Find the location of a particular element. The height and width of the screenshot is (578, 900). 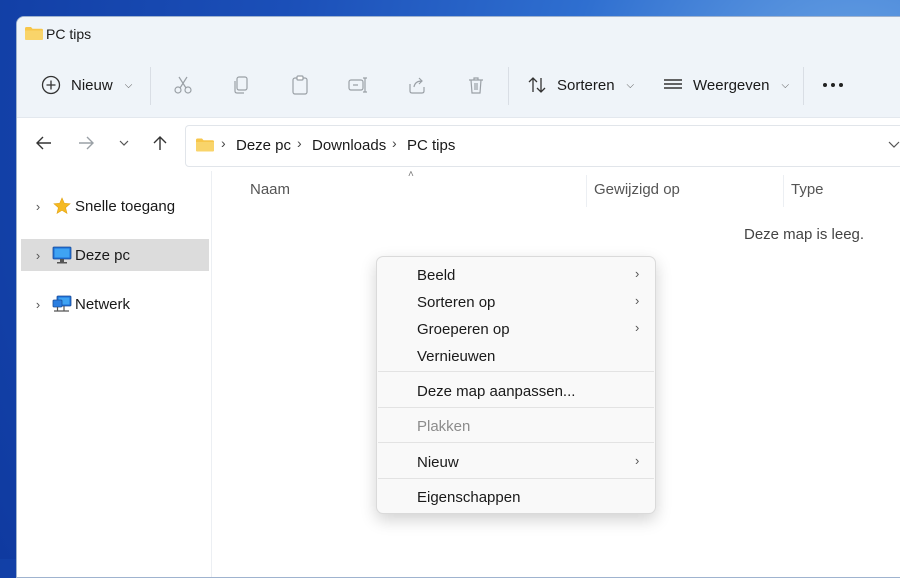

sidebar-item-label: Deze pc is located at coordinates (103, 255).